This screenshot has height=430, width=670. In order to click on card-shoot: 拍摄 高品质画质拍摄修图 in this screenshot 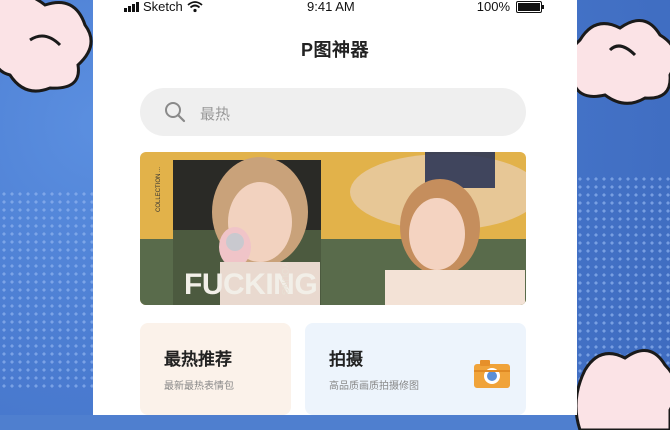, I will do `click(415, 369)`.